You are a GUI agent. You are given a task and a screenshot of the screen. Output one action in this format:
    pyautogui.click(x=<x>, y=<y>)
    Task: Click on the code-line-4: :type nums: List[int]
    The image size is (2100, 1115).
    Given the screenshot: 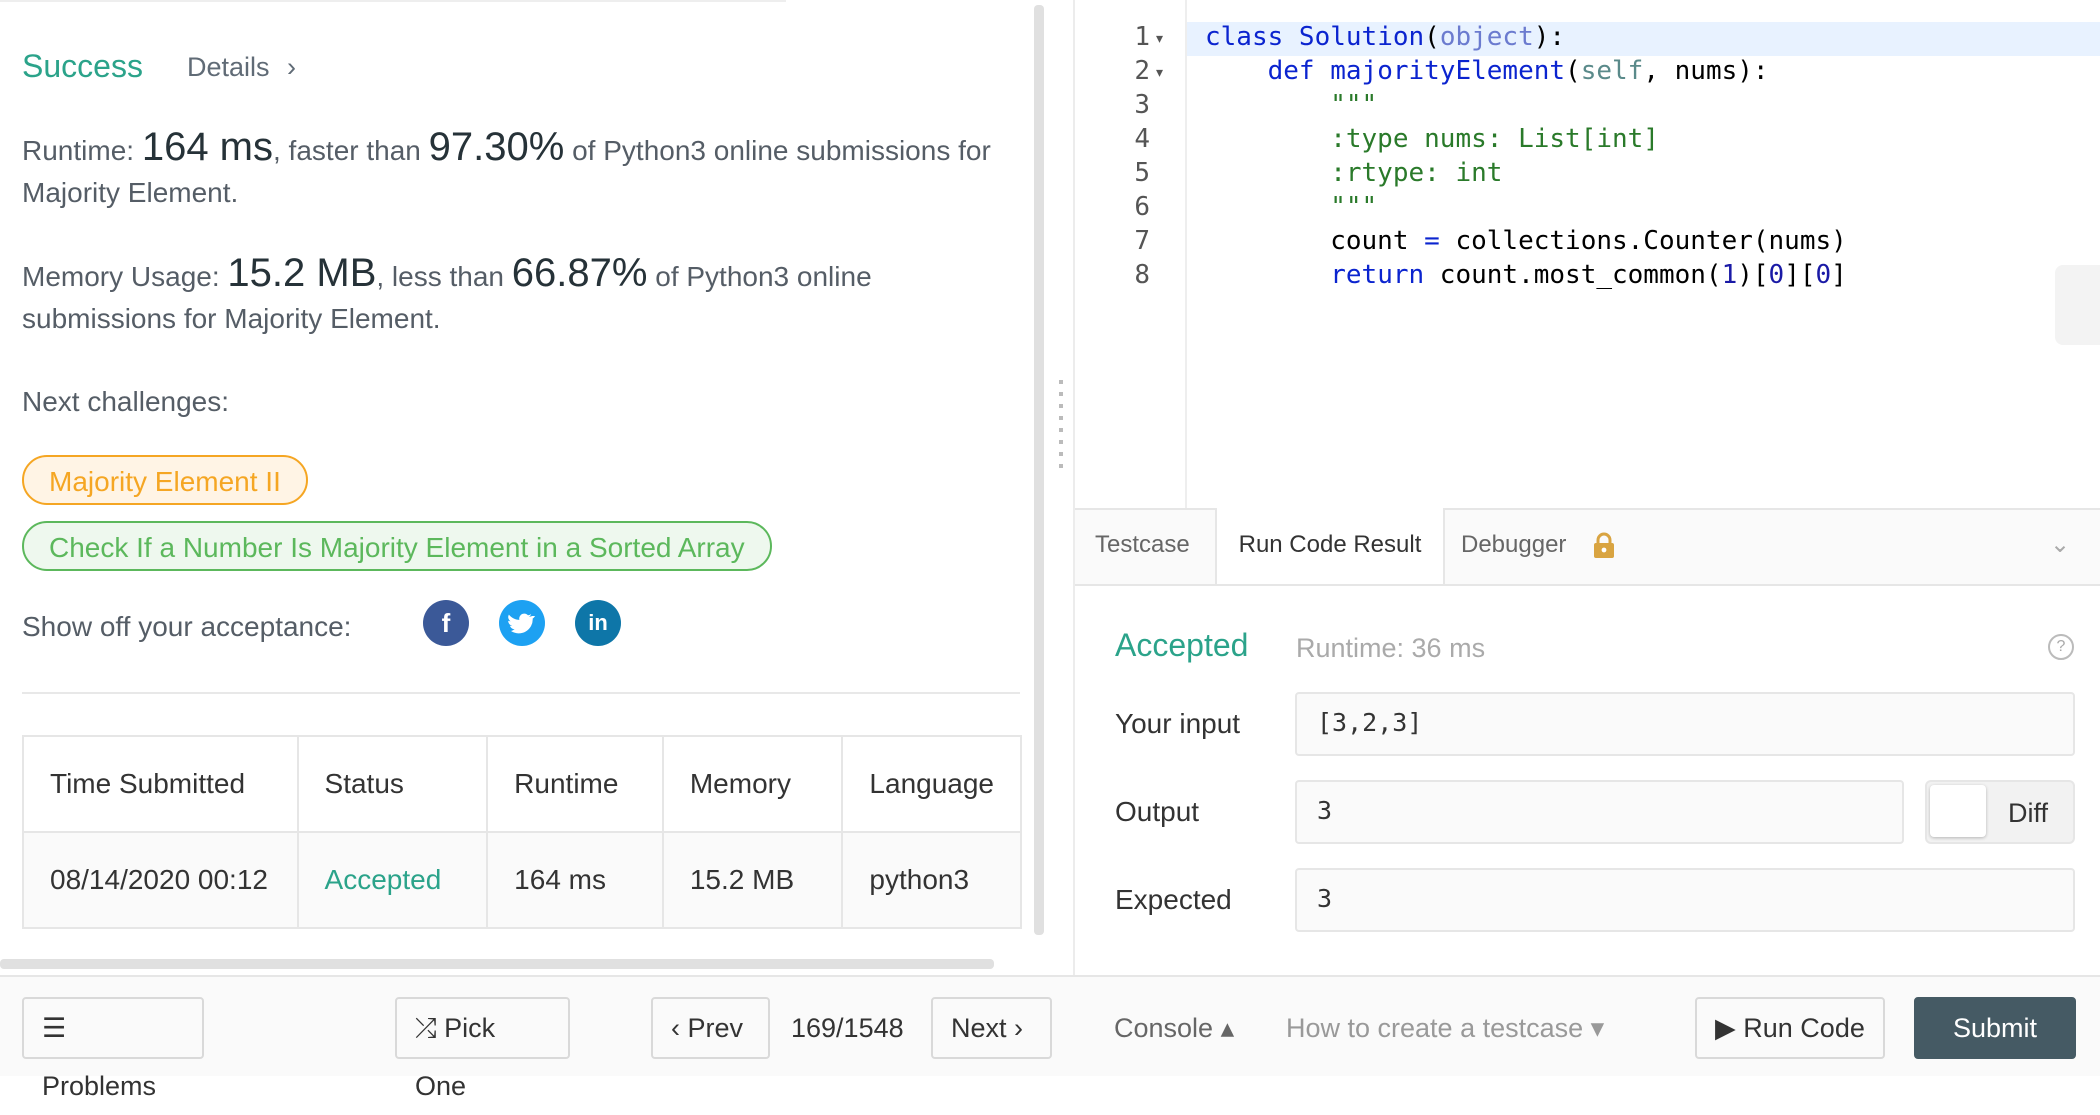 What is the action you would take?
    pyautogui.click(x=1432, y=139)
    